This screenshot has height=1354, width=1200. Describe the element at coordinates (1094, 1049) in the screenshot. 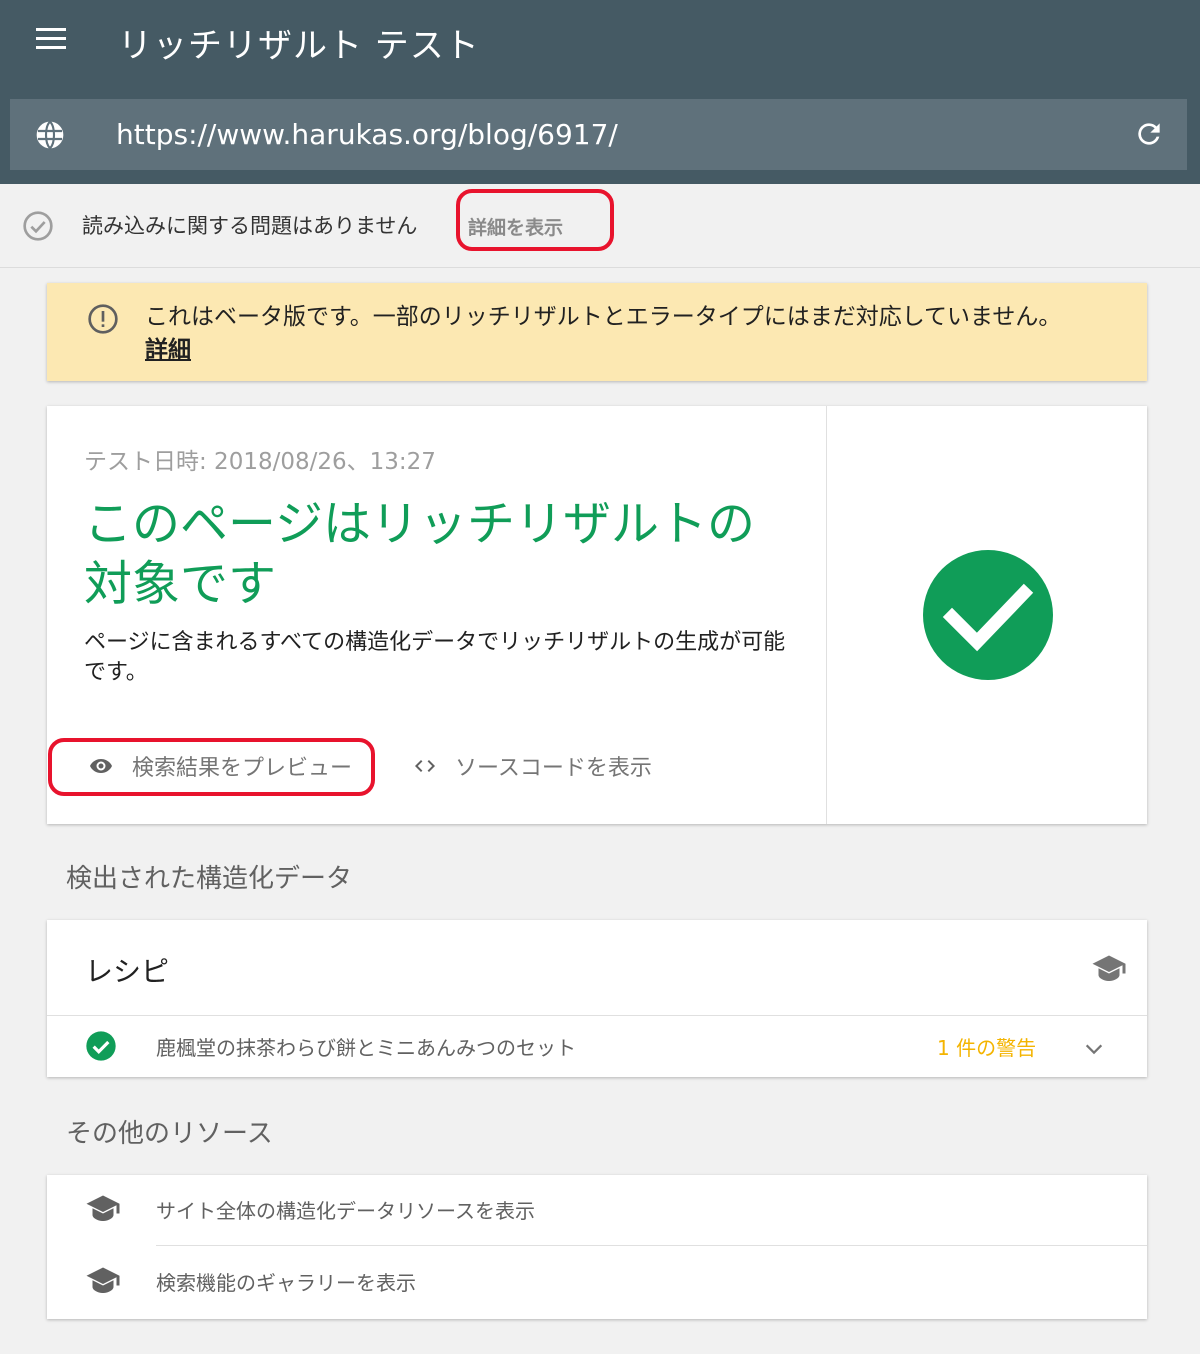

I see `chevron-down-icon` at that location.